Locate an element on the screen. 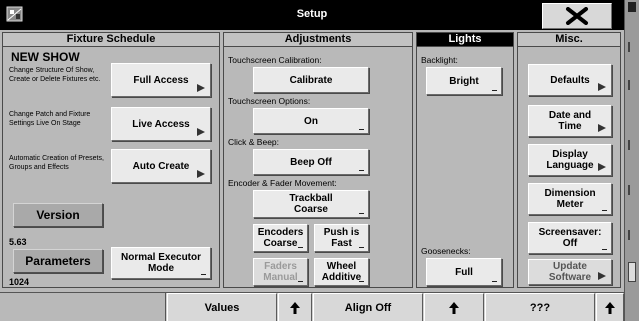 The image size is (639, 321). encoders-label: Encoders Coarse is located at coordinates (280, 238).